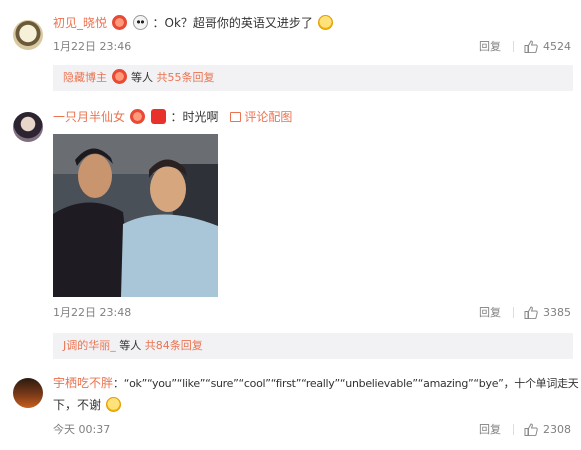 This screenshot has height=450, width=581. What do you see at coordinates (557, 312) in the screenshot?
I see `like-count: 3385` at bounding box center [557, 312].